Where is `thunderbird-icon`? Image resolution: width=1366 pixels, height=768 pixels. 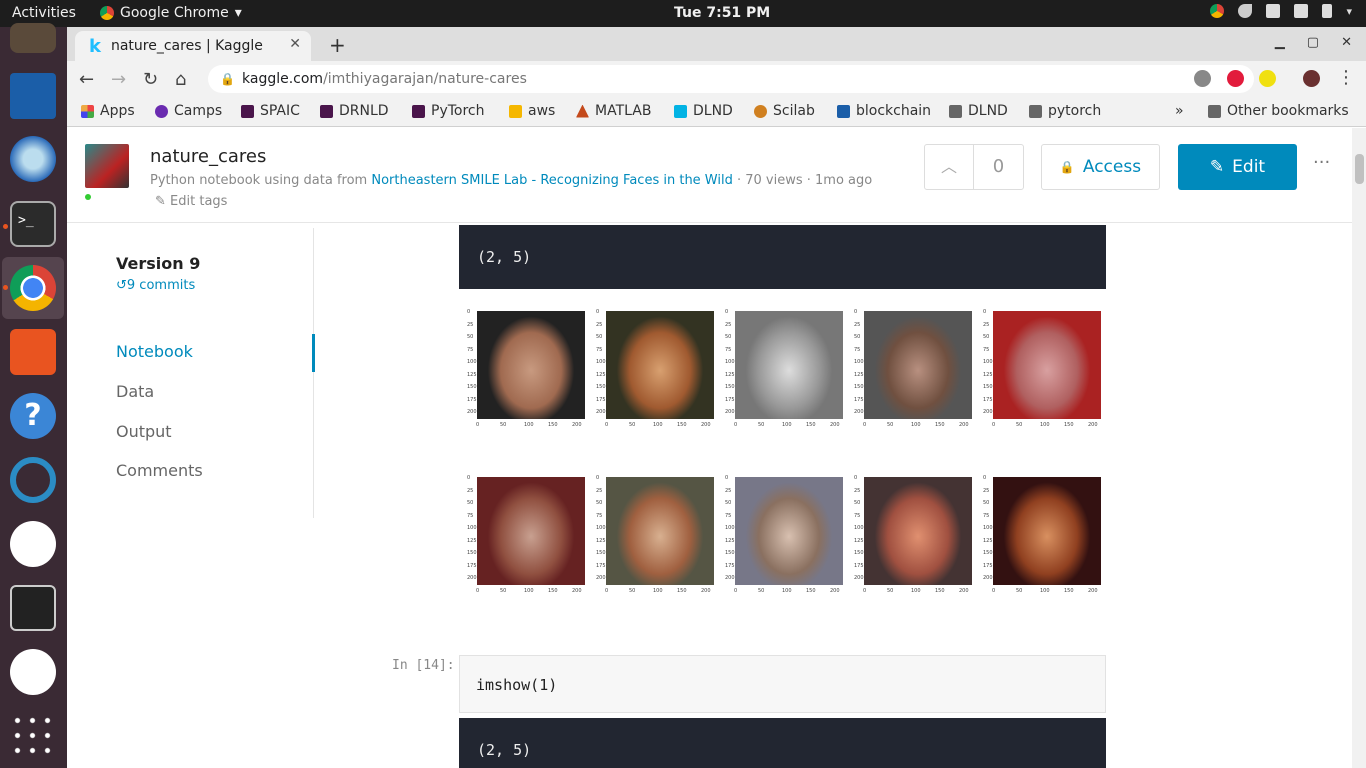
thunderbird-icon is located at coordinates (33, 159).